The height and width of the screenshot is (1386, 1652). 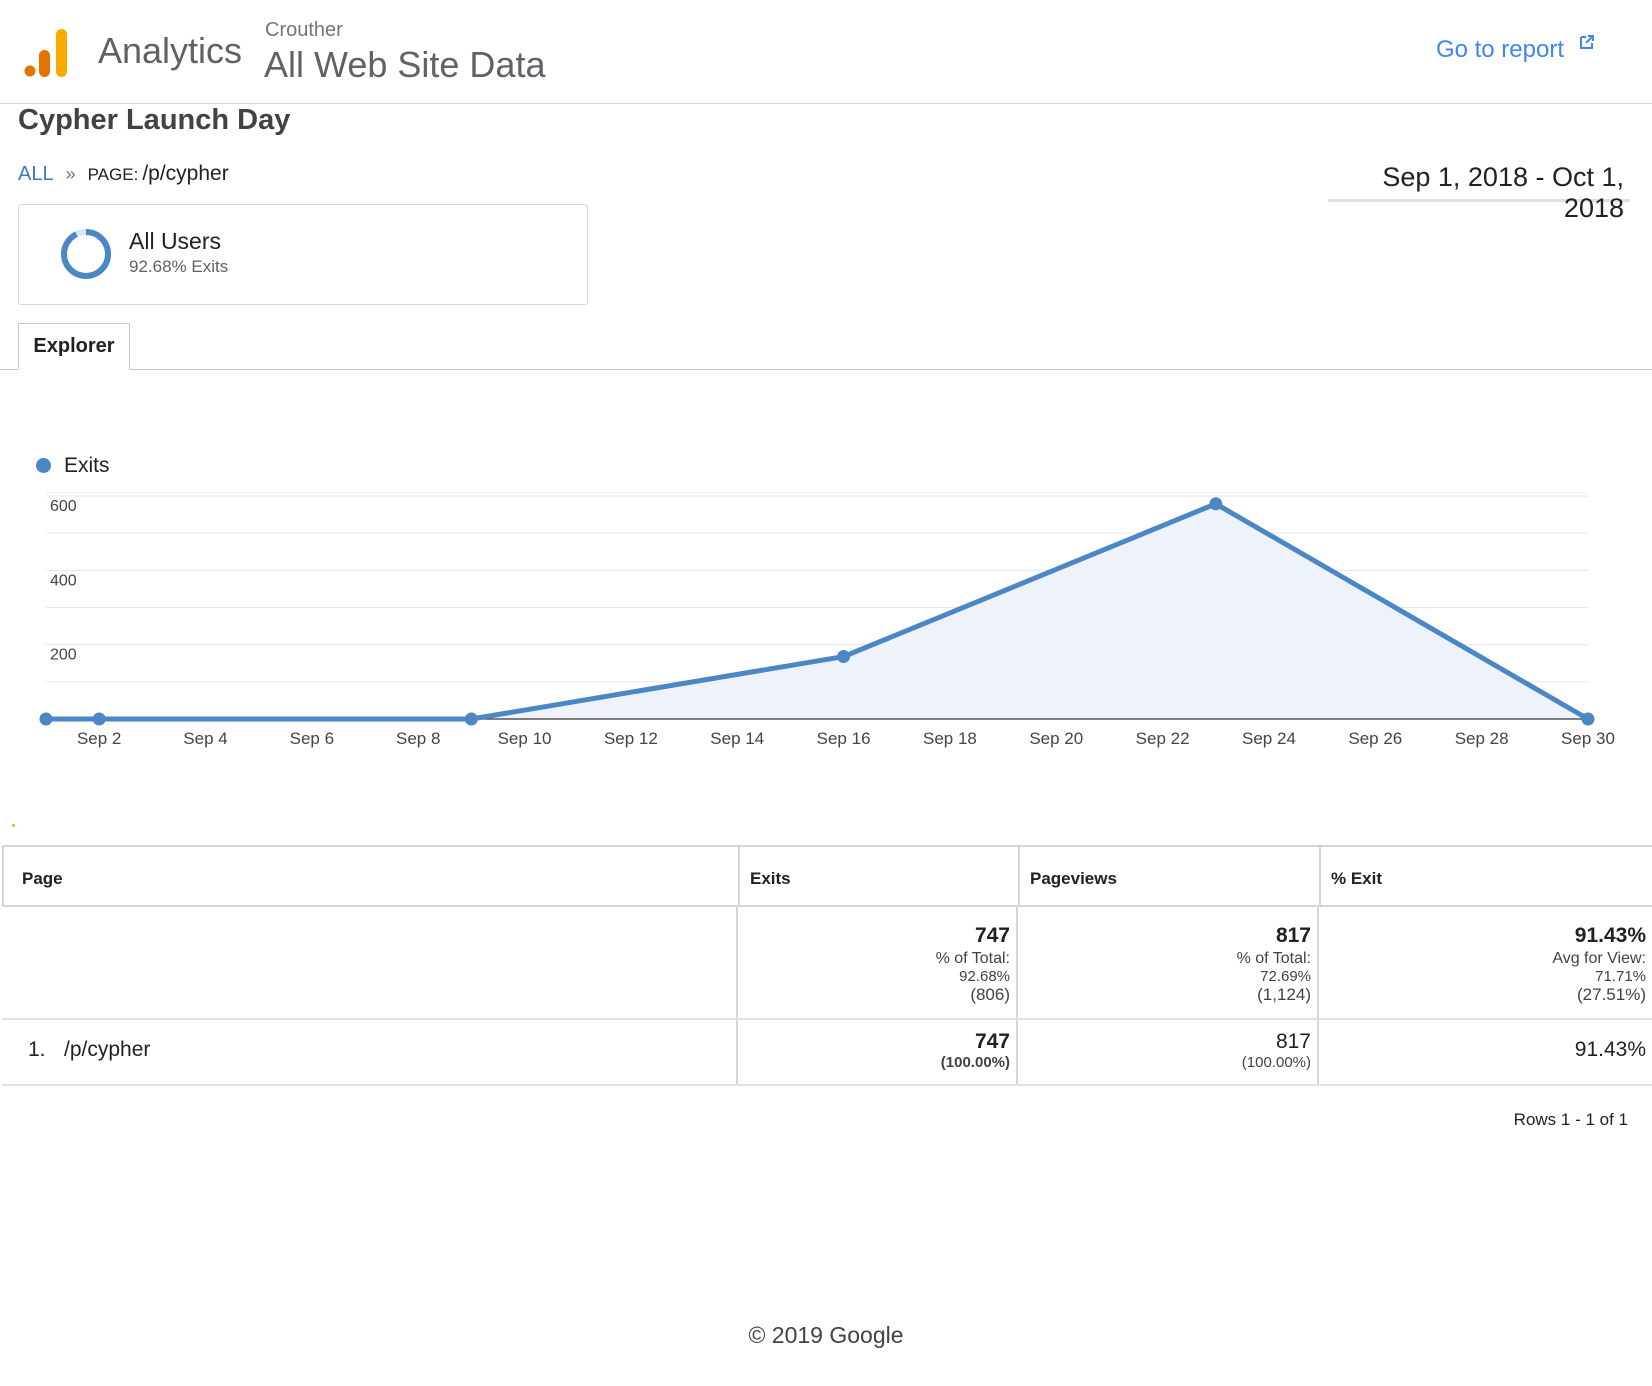 What do you see at coordinates (878, 876) in the screenshot?
I see `column-header-exits: Exits` at bounding box center [878, 876].